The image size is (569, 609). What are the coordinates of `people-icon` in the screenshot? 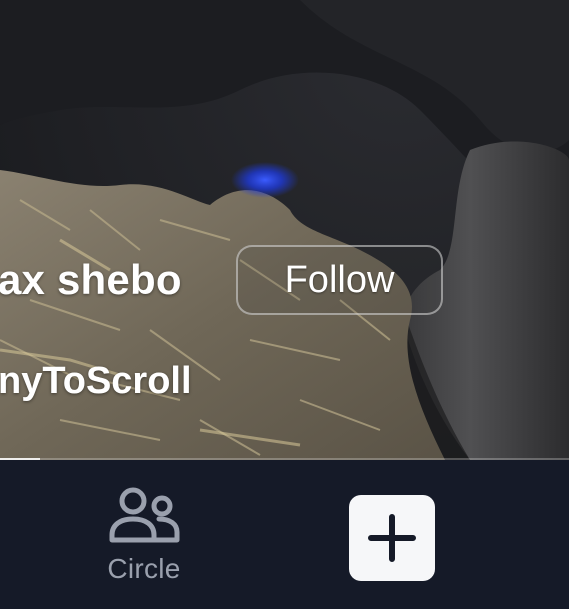 It's located at (144, 515).